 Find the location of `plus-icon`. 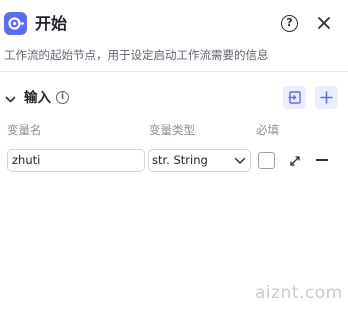

plus-icon is located at coordinates (326, 97).